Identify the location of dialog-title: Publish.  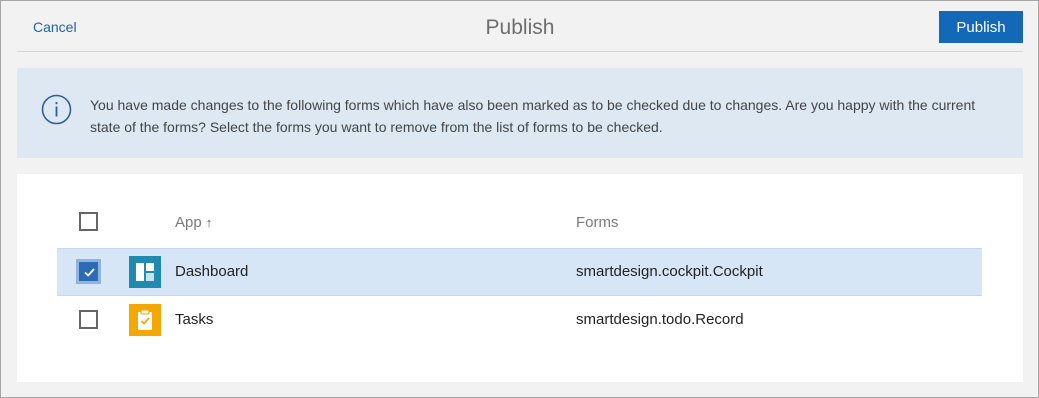
(520, 27).